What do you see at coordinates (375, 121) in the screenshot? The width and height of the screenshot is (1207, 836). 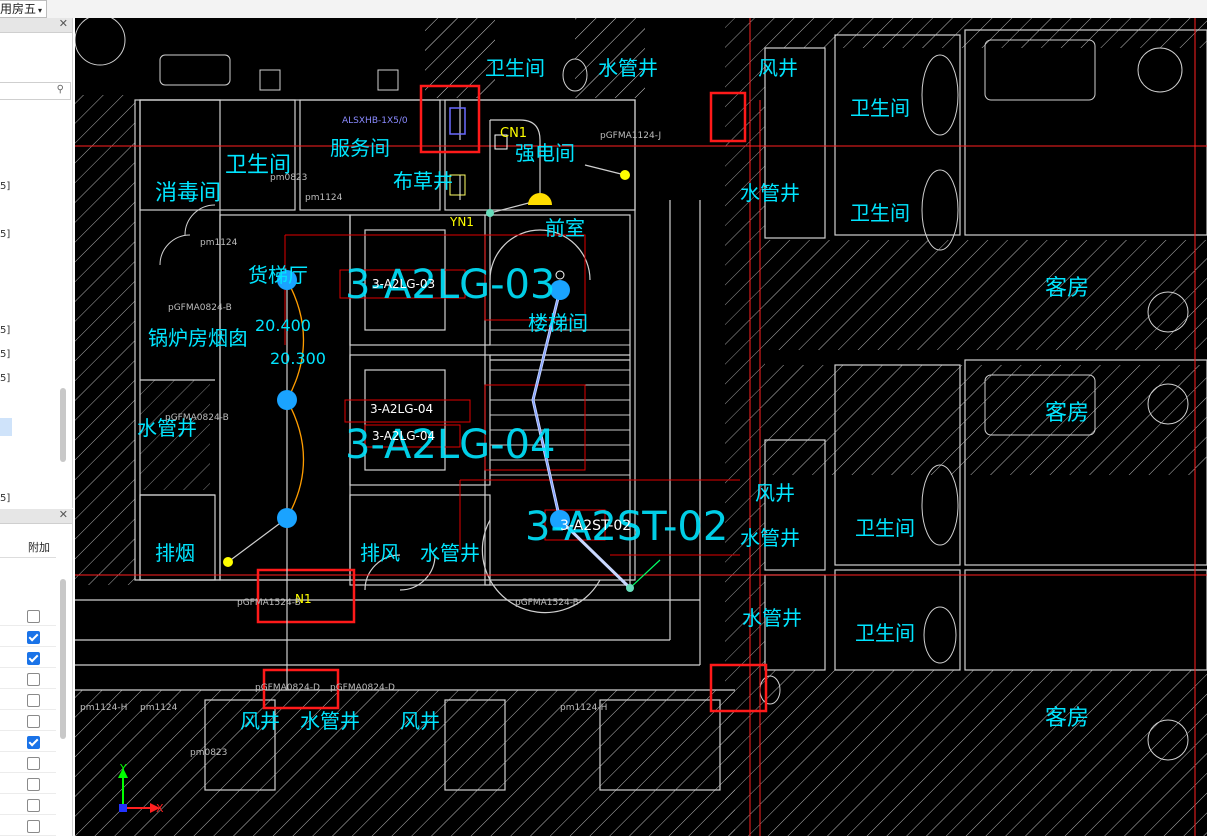 I see `door-tag: ALSXHB-1X5/0` at bounding box center [375, 121].